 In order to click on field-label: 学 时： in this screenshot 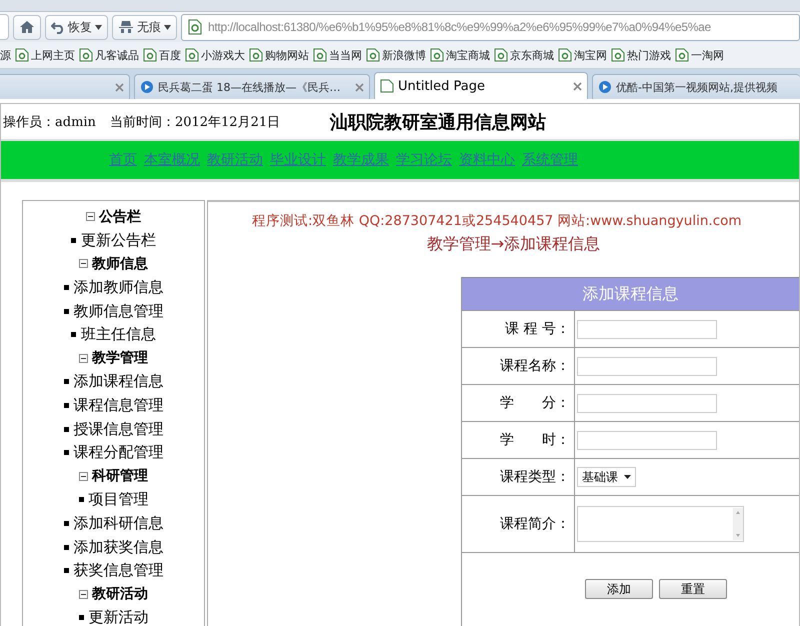, I will do `click(518, 440)`.